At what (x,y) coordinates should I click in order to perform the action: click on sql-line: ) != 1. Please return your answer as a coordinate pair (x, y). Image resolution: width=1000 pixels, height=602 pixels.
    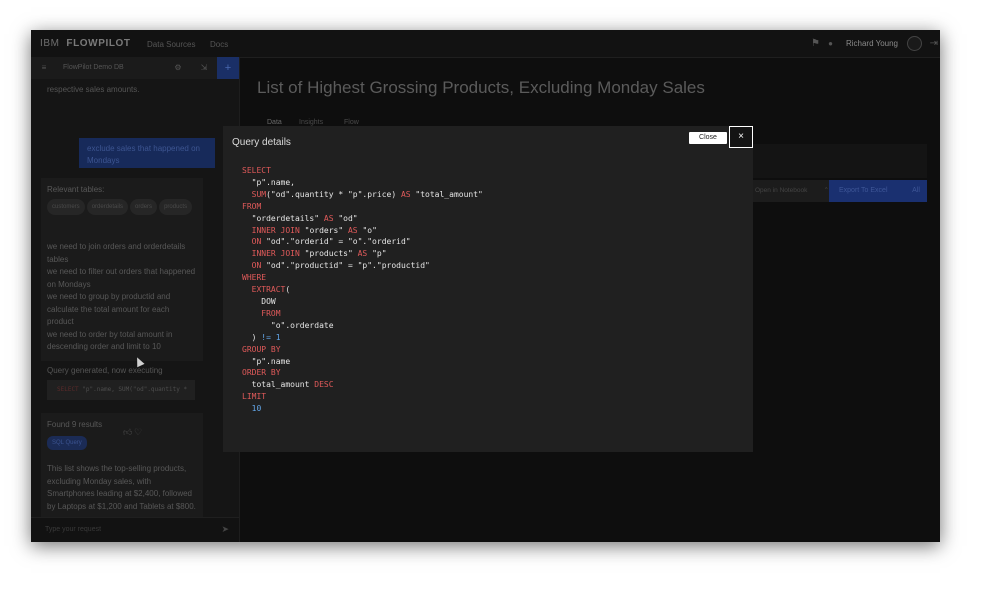
    Looking at the image, I should click on (362, 338).